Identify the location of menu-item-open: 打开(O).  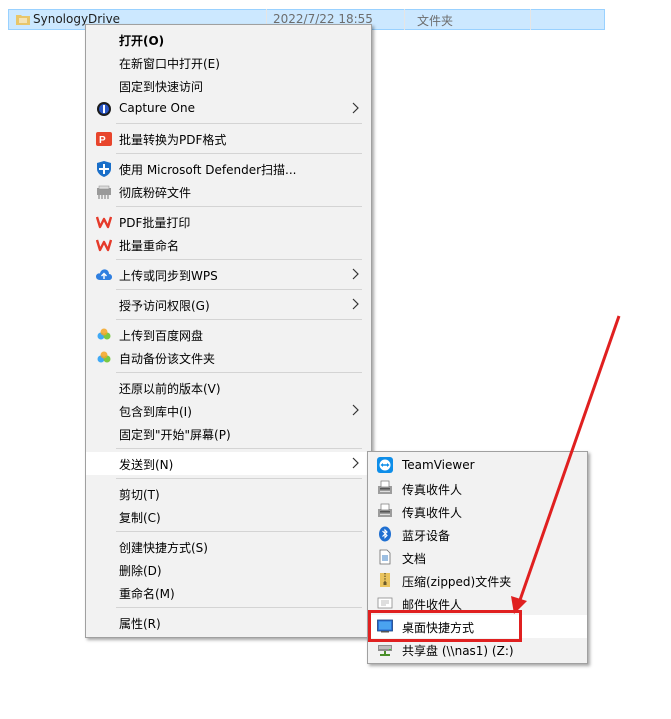
(228, 39).